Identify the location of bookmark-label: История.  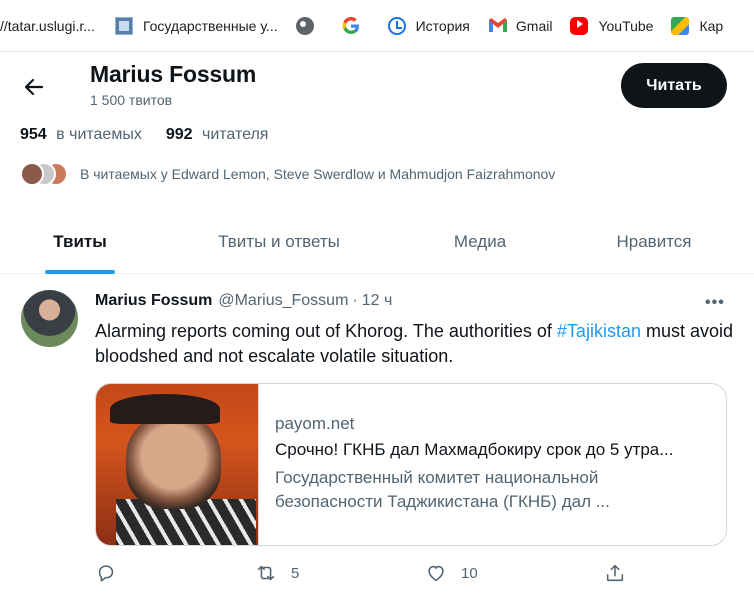
(442, 25).